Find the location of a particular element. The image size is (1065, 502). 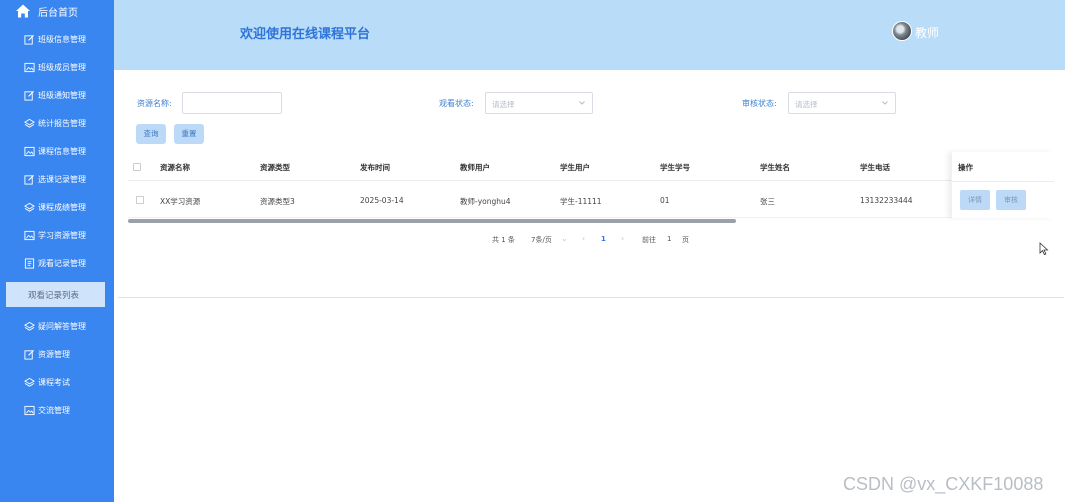

review-status-label: 审核状态: is located at coordinates (759, 103).